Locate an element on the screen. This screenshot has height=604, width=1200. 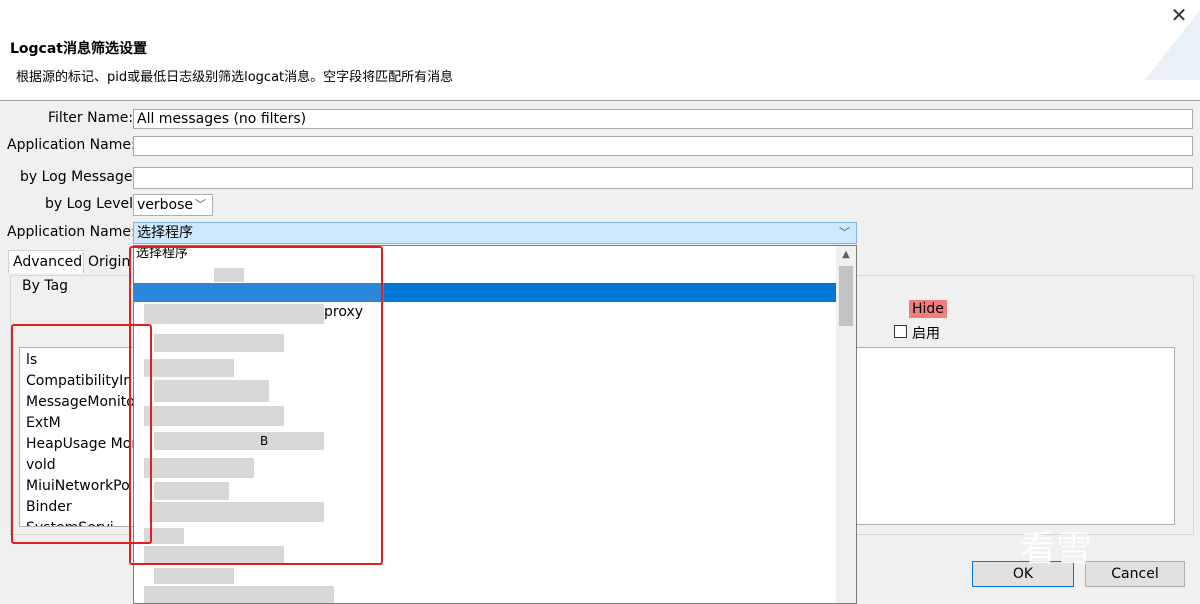
hide-label: Hide is located at coordinates (928, 309).